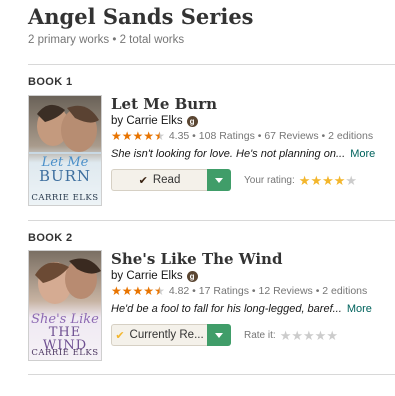  I want to click on cover-title: She's Like THE WIND, so click(65, 332).